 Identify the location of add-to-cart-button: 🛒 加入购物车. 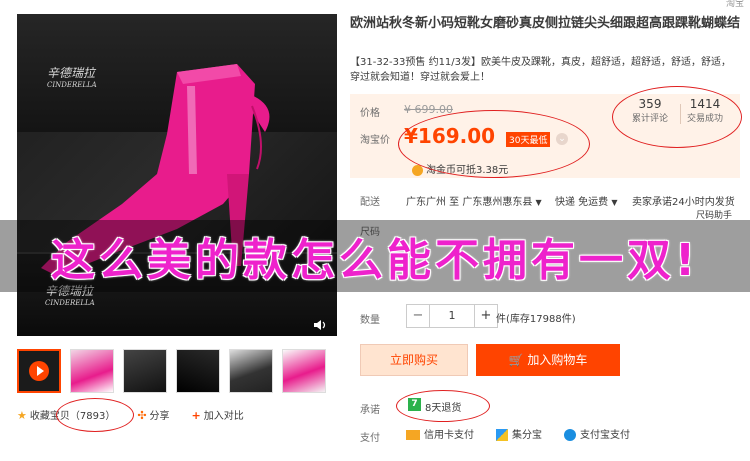
(548, 360).